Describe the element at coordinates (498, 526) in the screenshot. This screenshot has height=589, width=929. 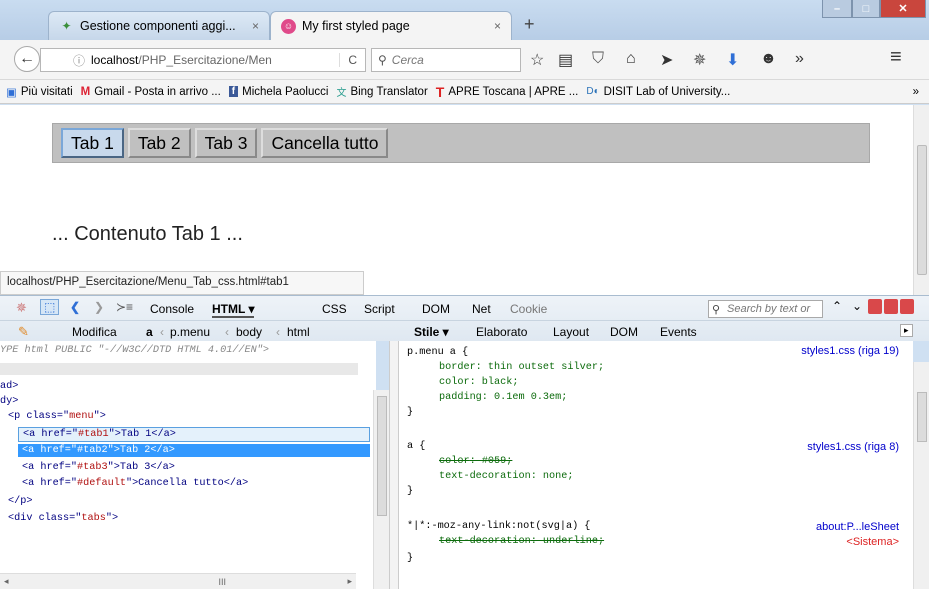
I see `rule3-selector: *|*:-moz-any-link:not(svg|a) {` at that location.